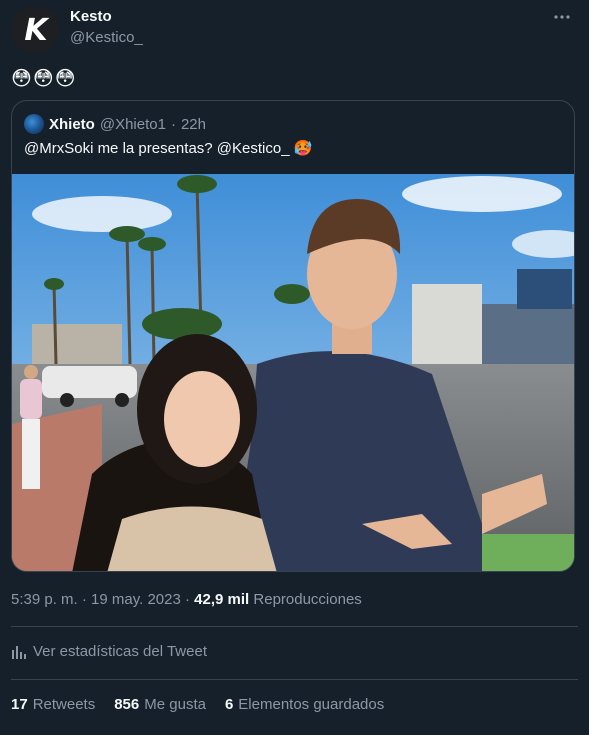 The width and height of the screenshot is (589, 735). Describe the element at coordinates (168, 148) in the screenshot. I see `quoted-tweet-text: @MrxSoki me la presentas? @Kestico_ 🥵` at that location.